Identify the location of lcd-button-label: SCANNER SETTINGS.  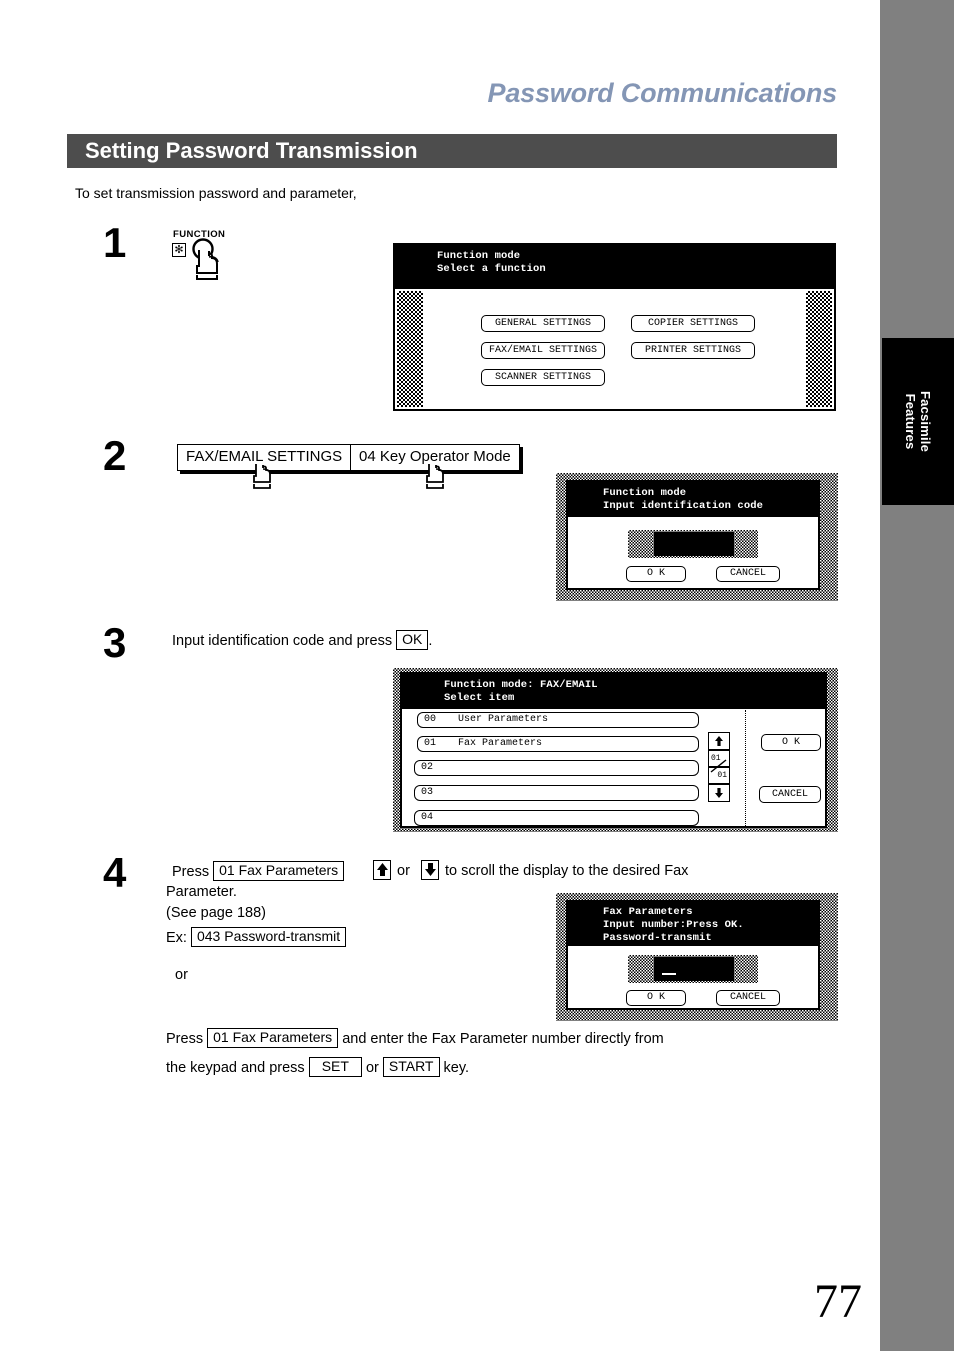
(542, 377).